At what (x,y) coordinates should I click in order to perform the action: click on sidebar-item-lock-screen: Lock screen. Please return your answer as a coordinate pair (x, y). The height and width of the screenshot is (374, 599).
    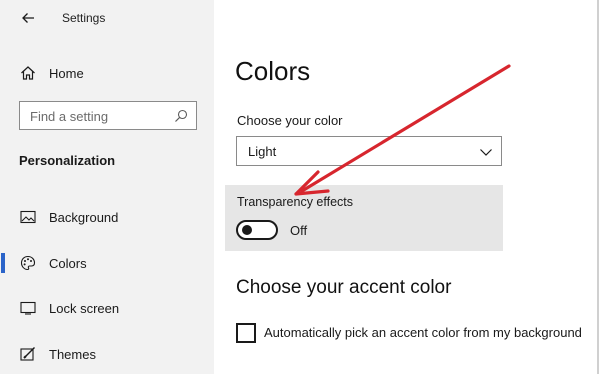
    Looking at the image, I should click on (107, 308).